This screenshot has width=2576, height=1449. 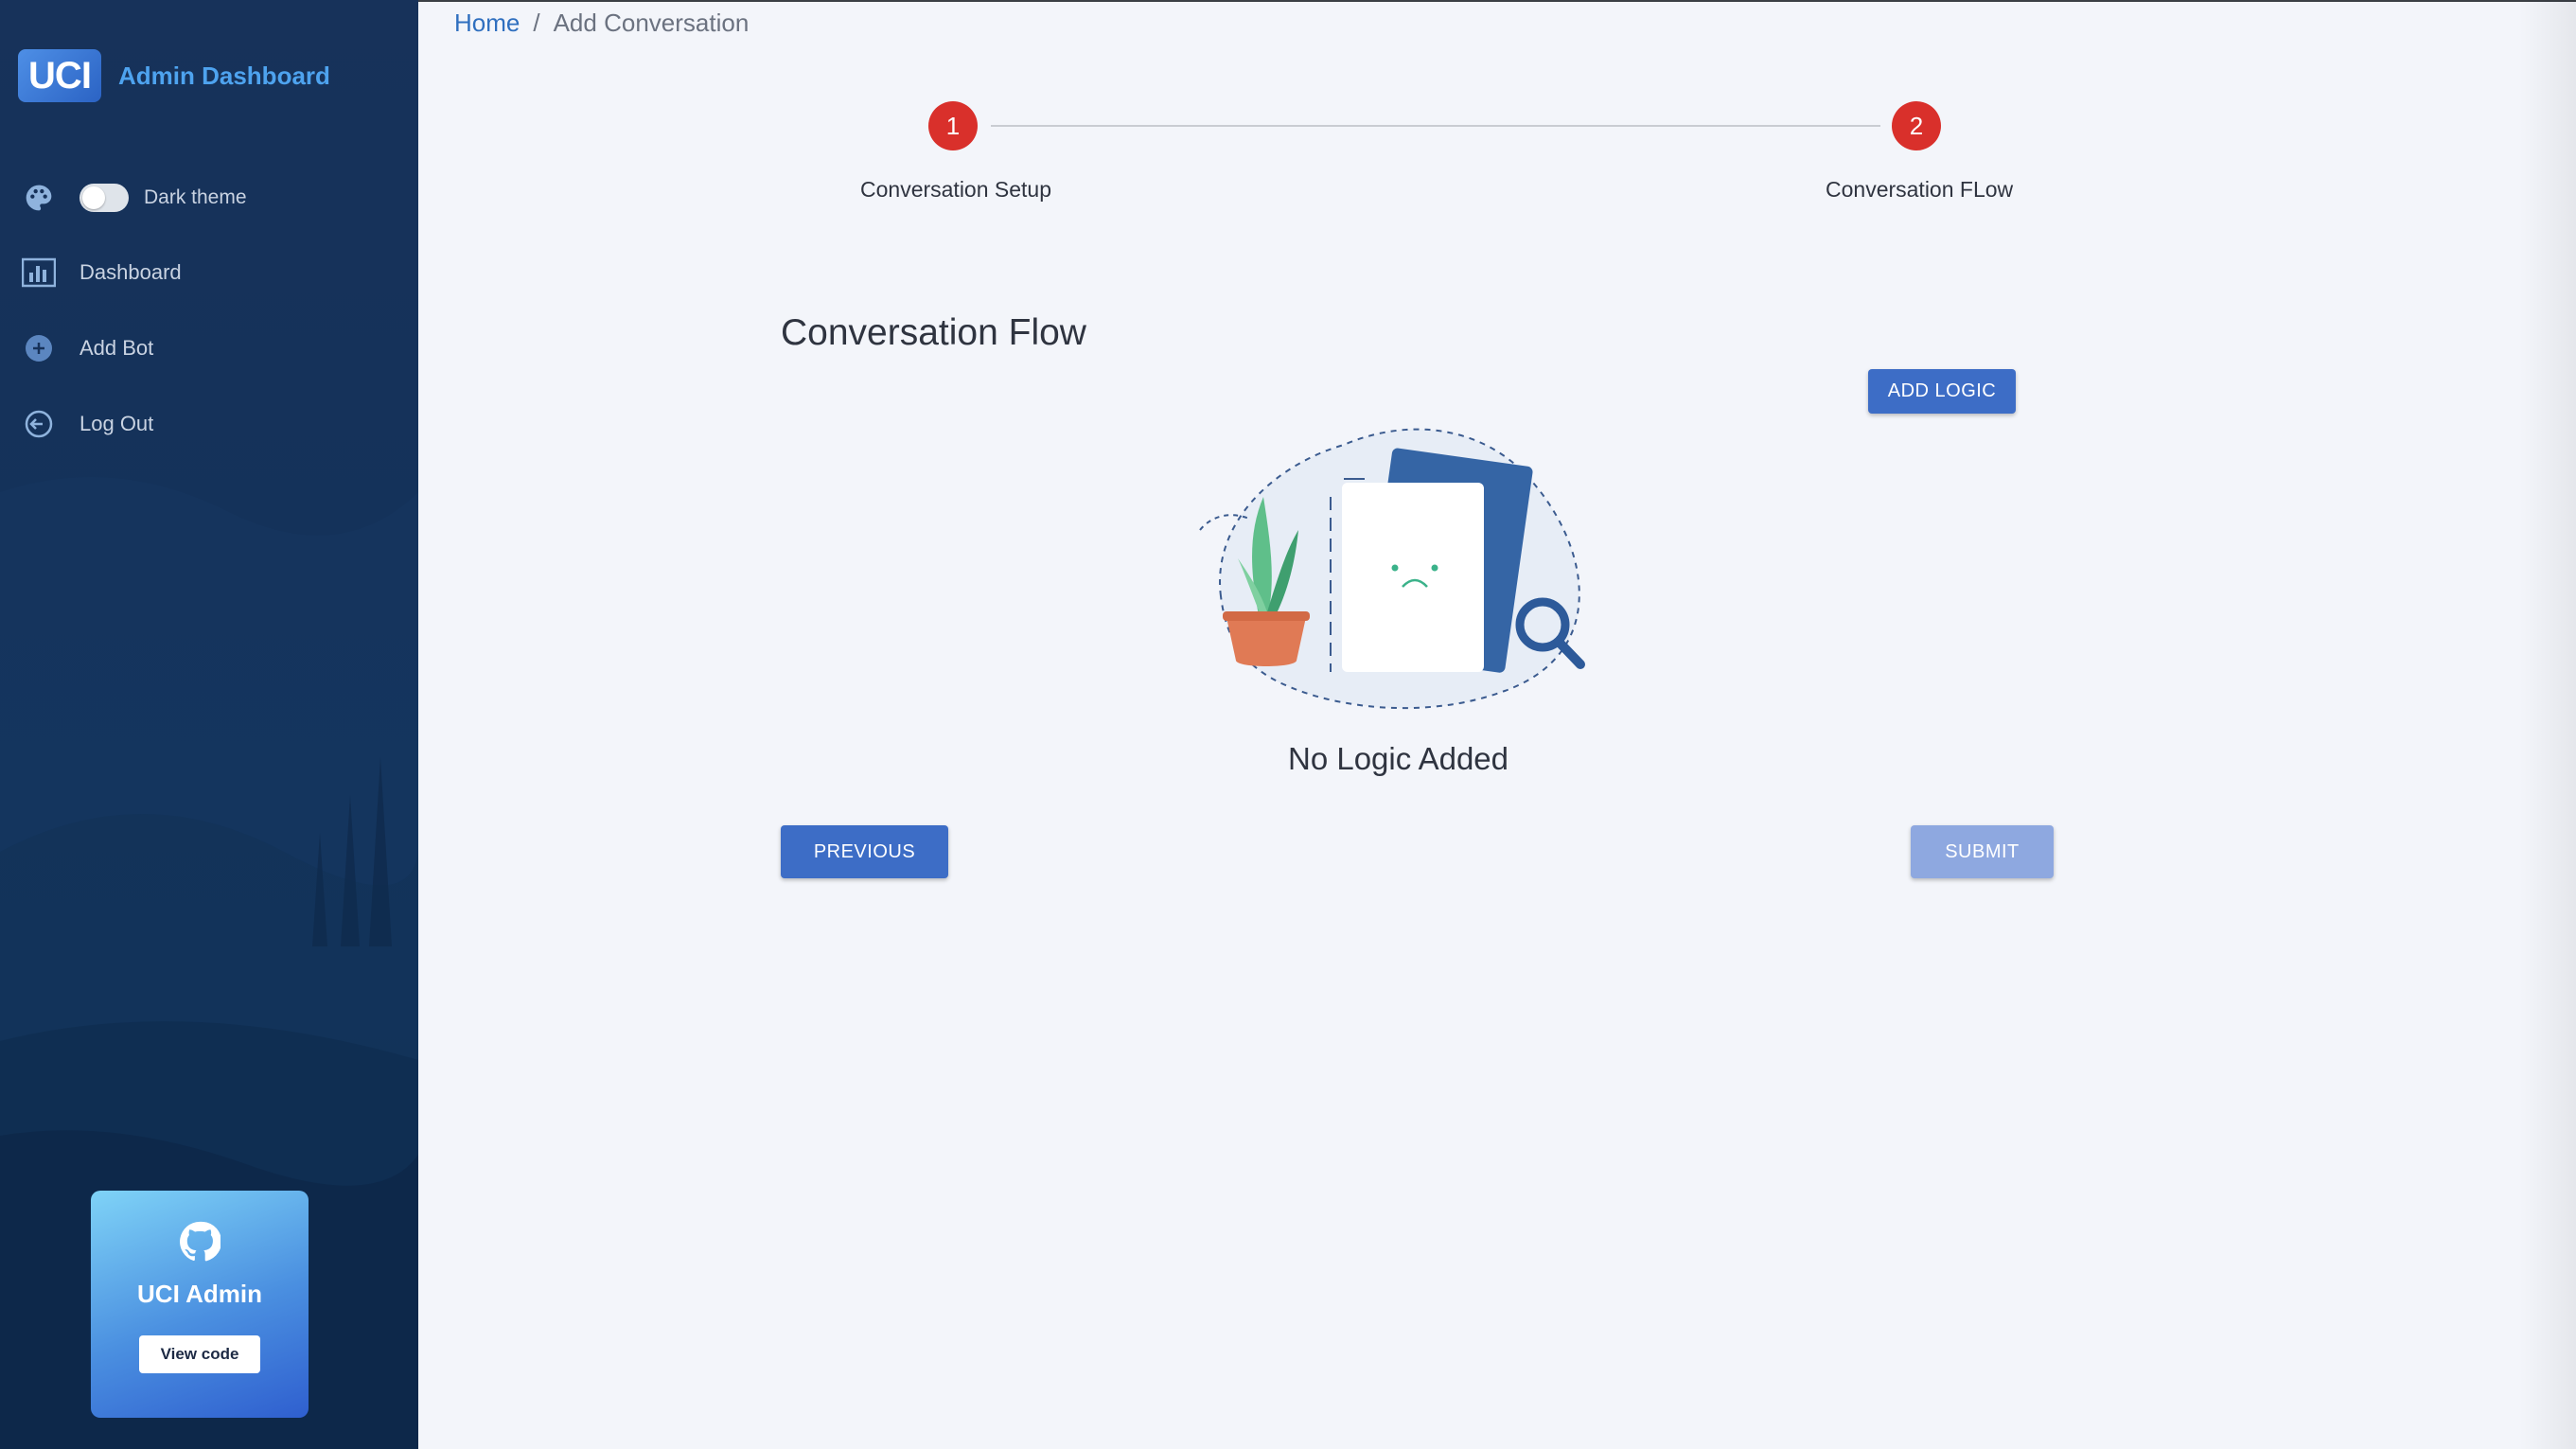 What do you see at coordinates (1920, 189) in the screenshot?
I see `step-2-label: Conversation FLow` at bounding box center [1920, 189].